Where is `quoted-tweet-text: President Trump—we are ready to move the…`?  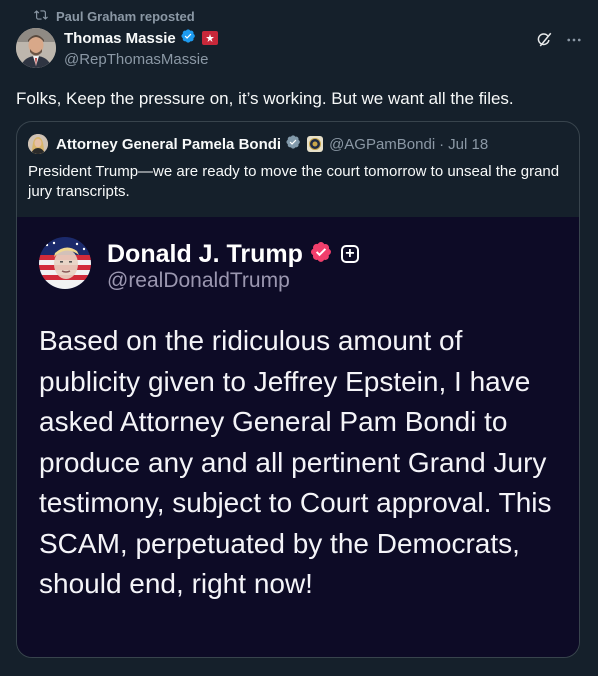
quoted-tweet-text: President Trump—we are ready to move the… is located at coordinates (294, 181).